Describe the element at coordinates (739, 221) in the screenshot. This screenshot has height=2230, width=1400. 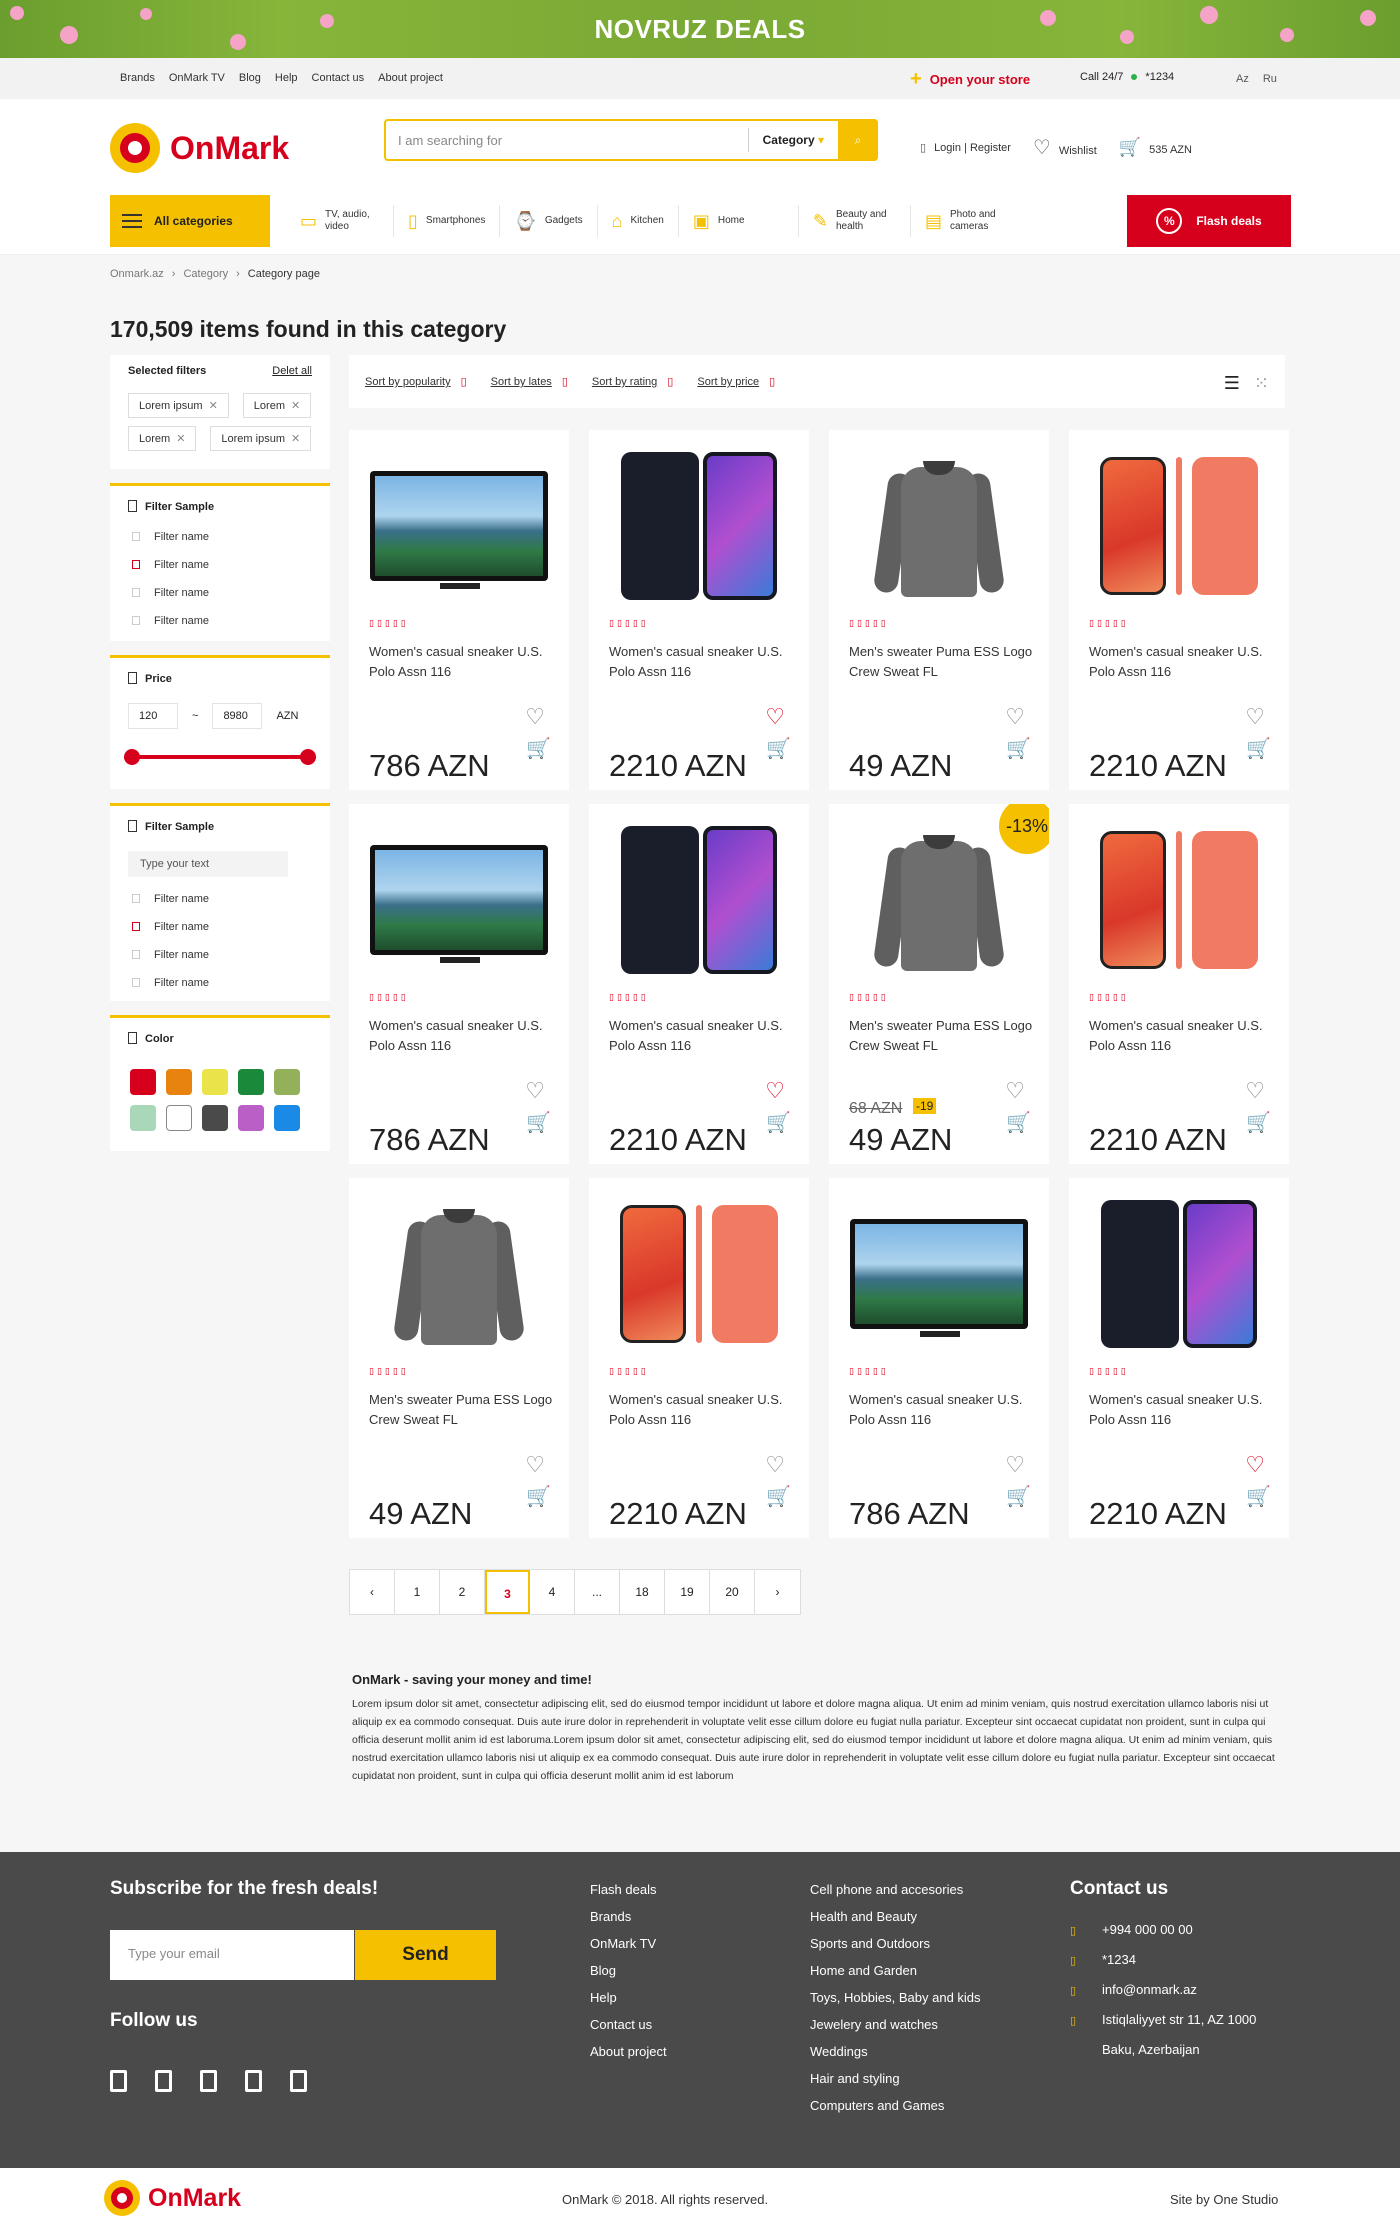
I see `category-home: ▣ Home` at that location.